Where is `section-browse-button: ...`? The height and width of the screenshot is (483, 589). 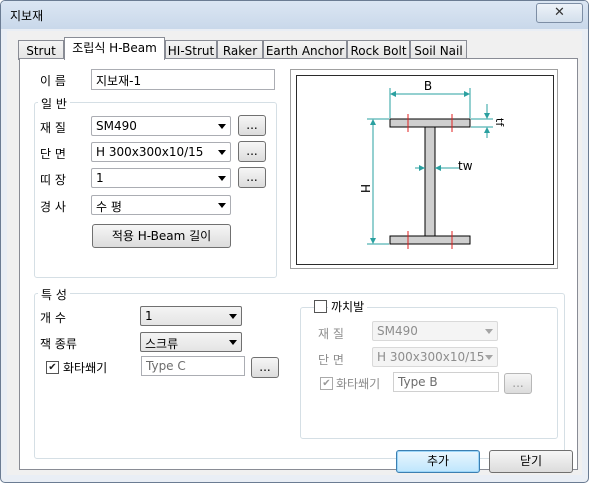 section-browse-button: ... is located at coordinates (252, 151).